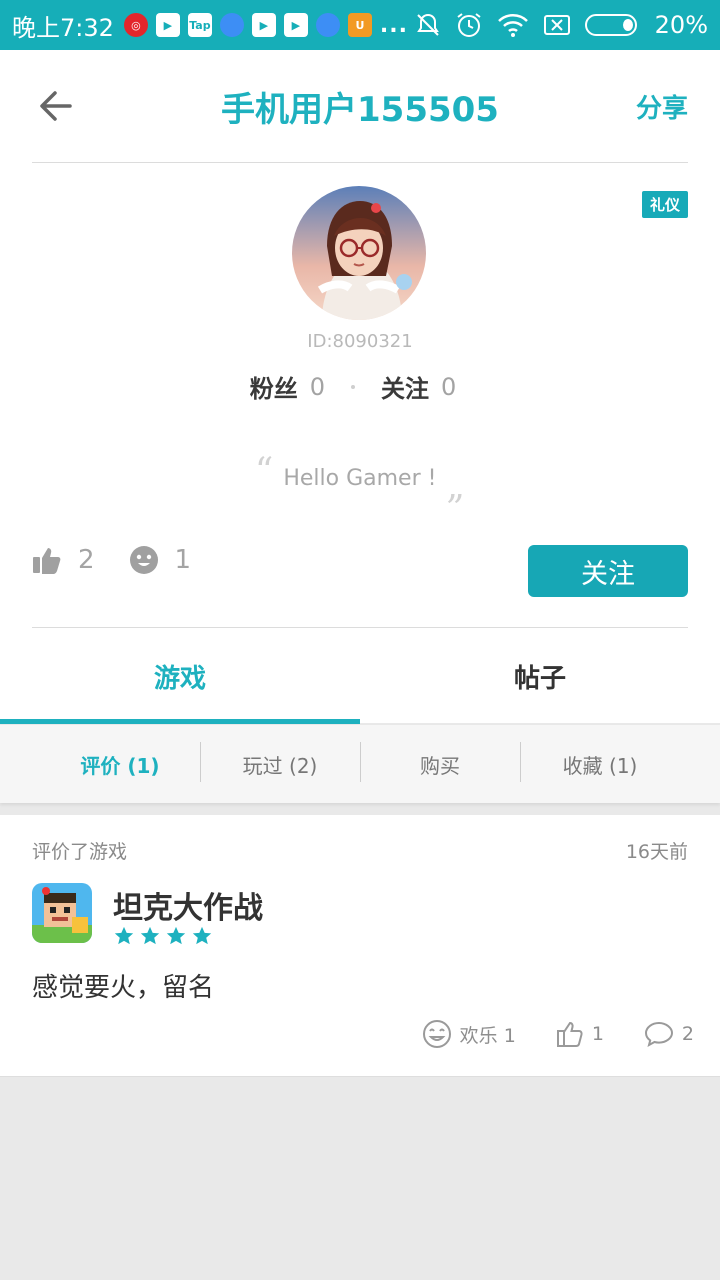 The height and width of the screenshot is (1280, 720). What do you see at coordinates (128, 560) in the screenshot?
I see `profile-reactions: 2 1` at bounding box center [128, 560].